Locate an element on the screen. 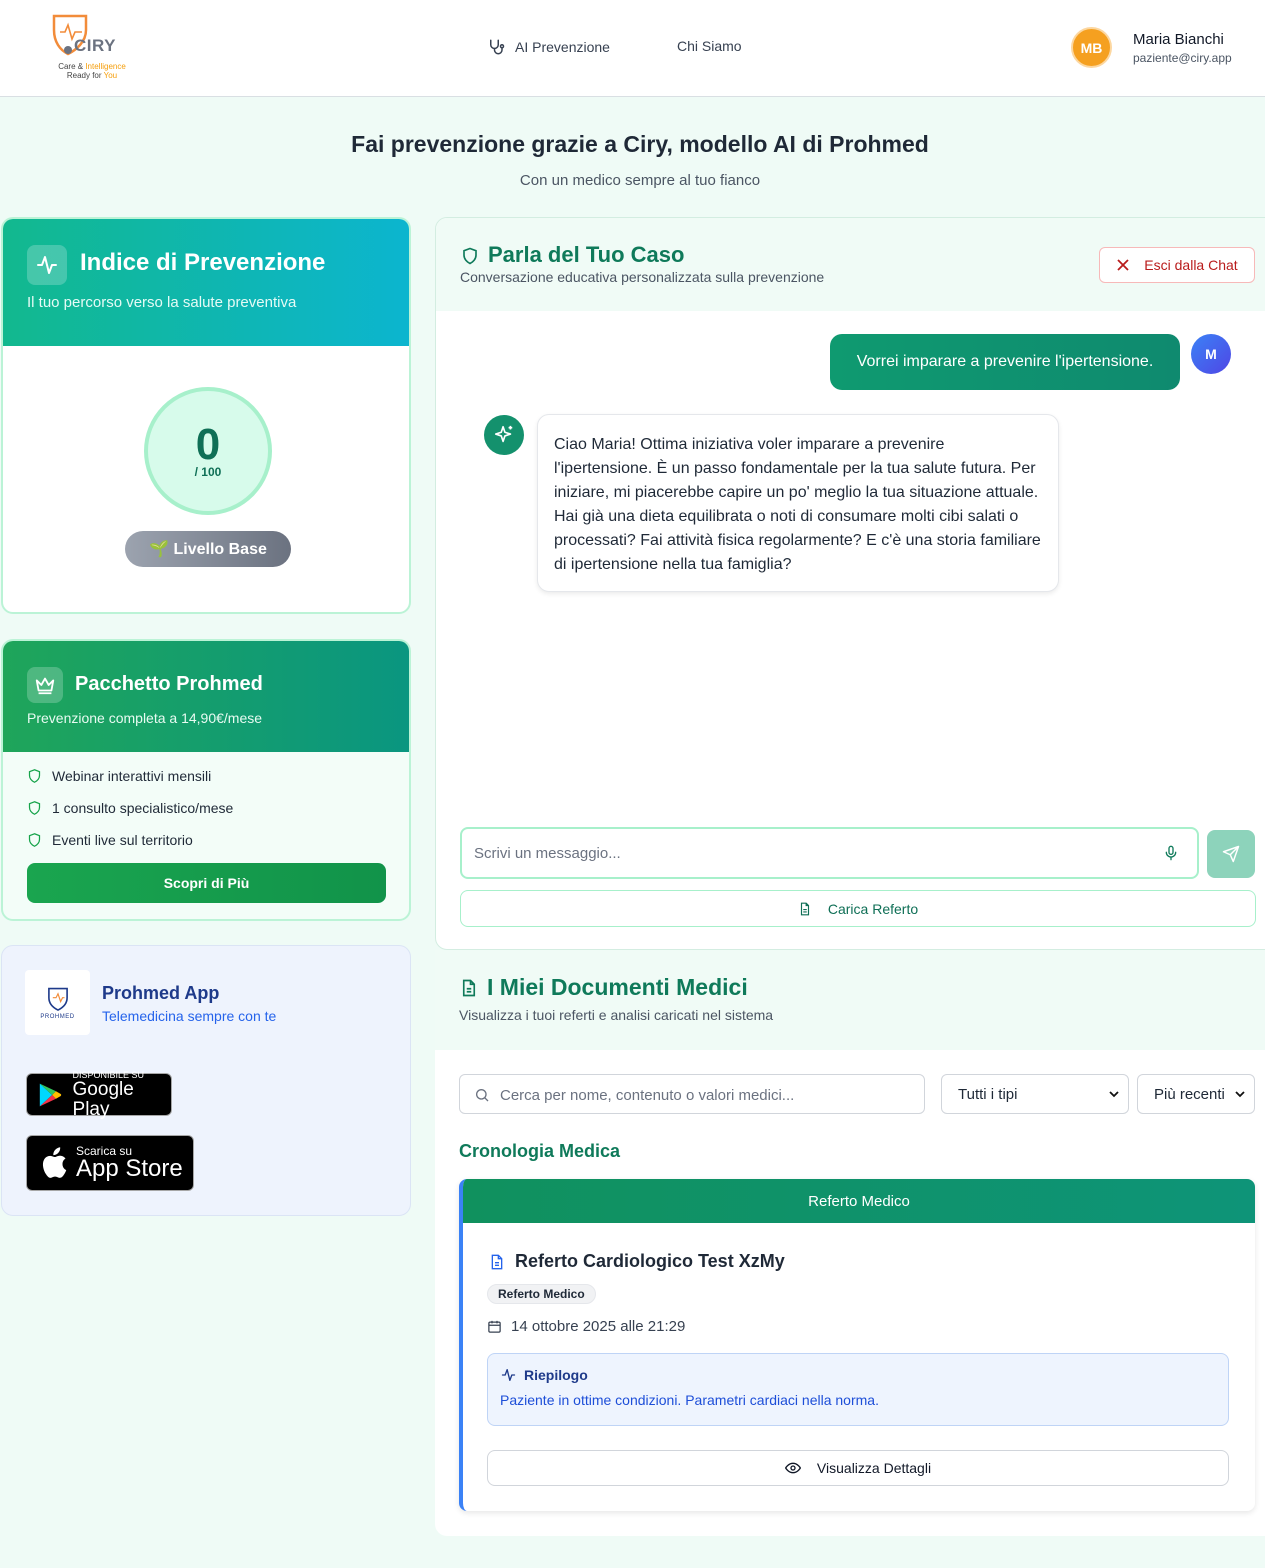 The width and height of the screenshot is (1265, 1568). stethoscope-icon is located at coordinates (497, 47).